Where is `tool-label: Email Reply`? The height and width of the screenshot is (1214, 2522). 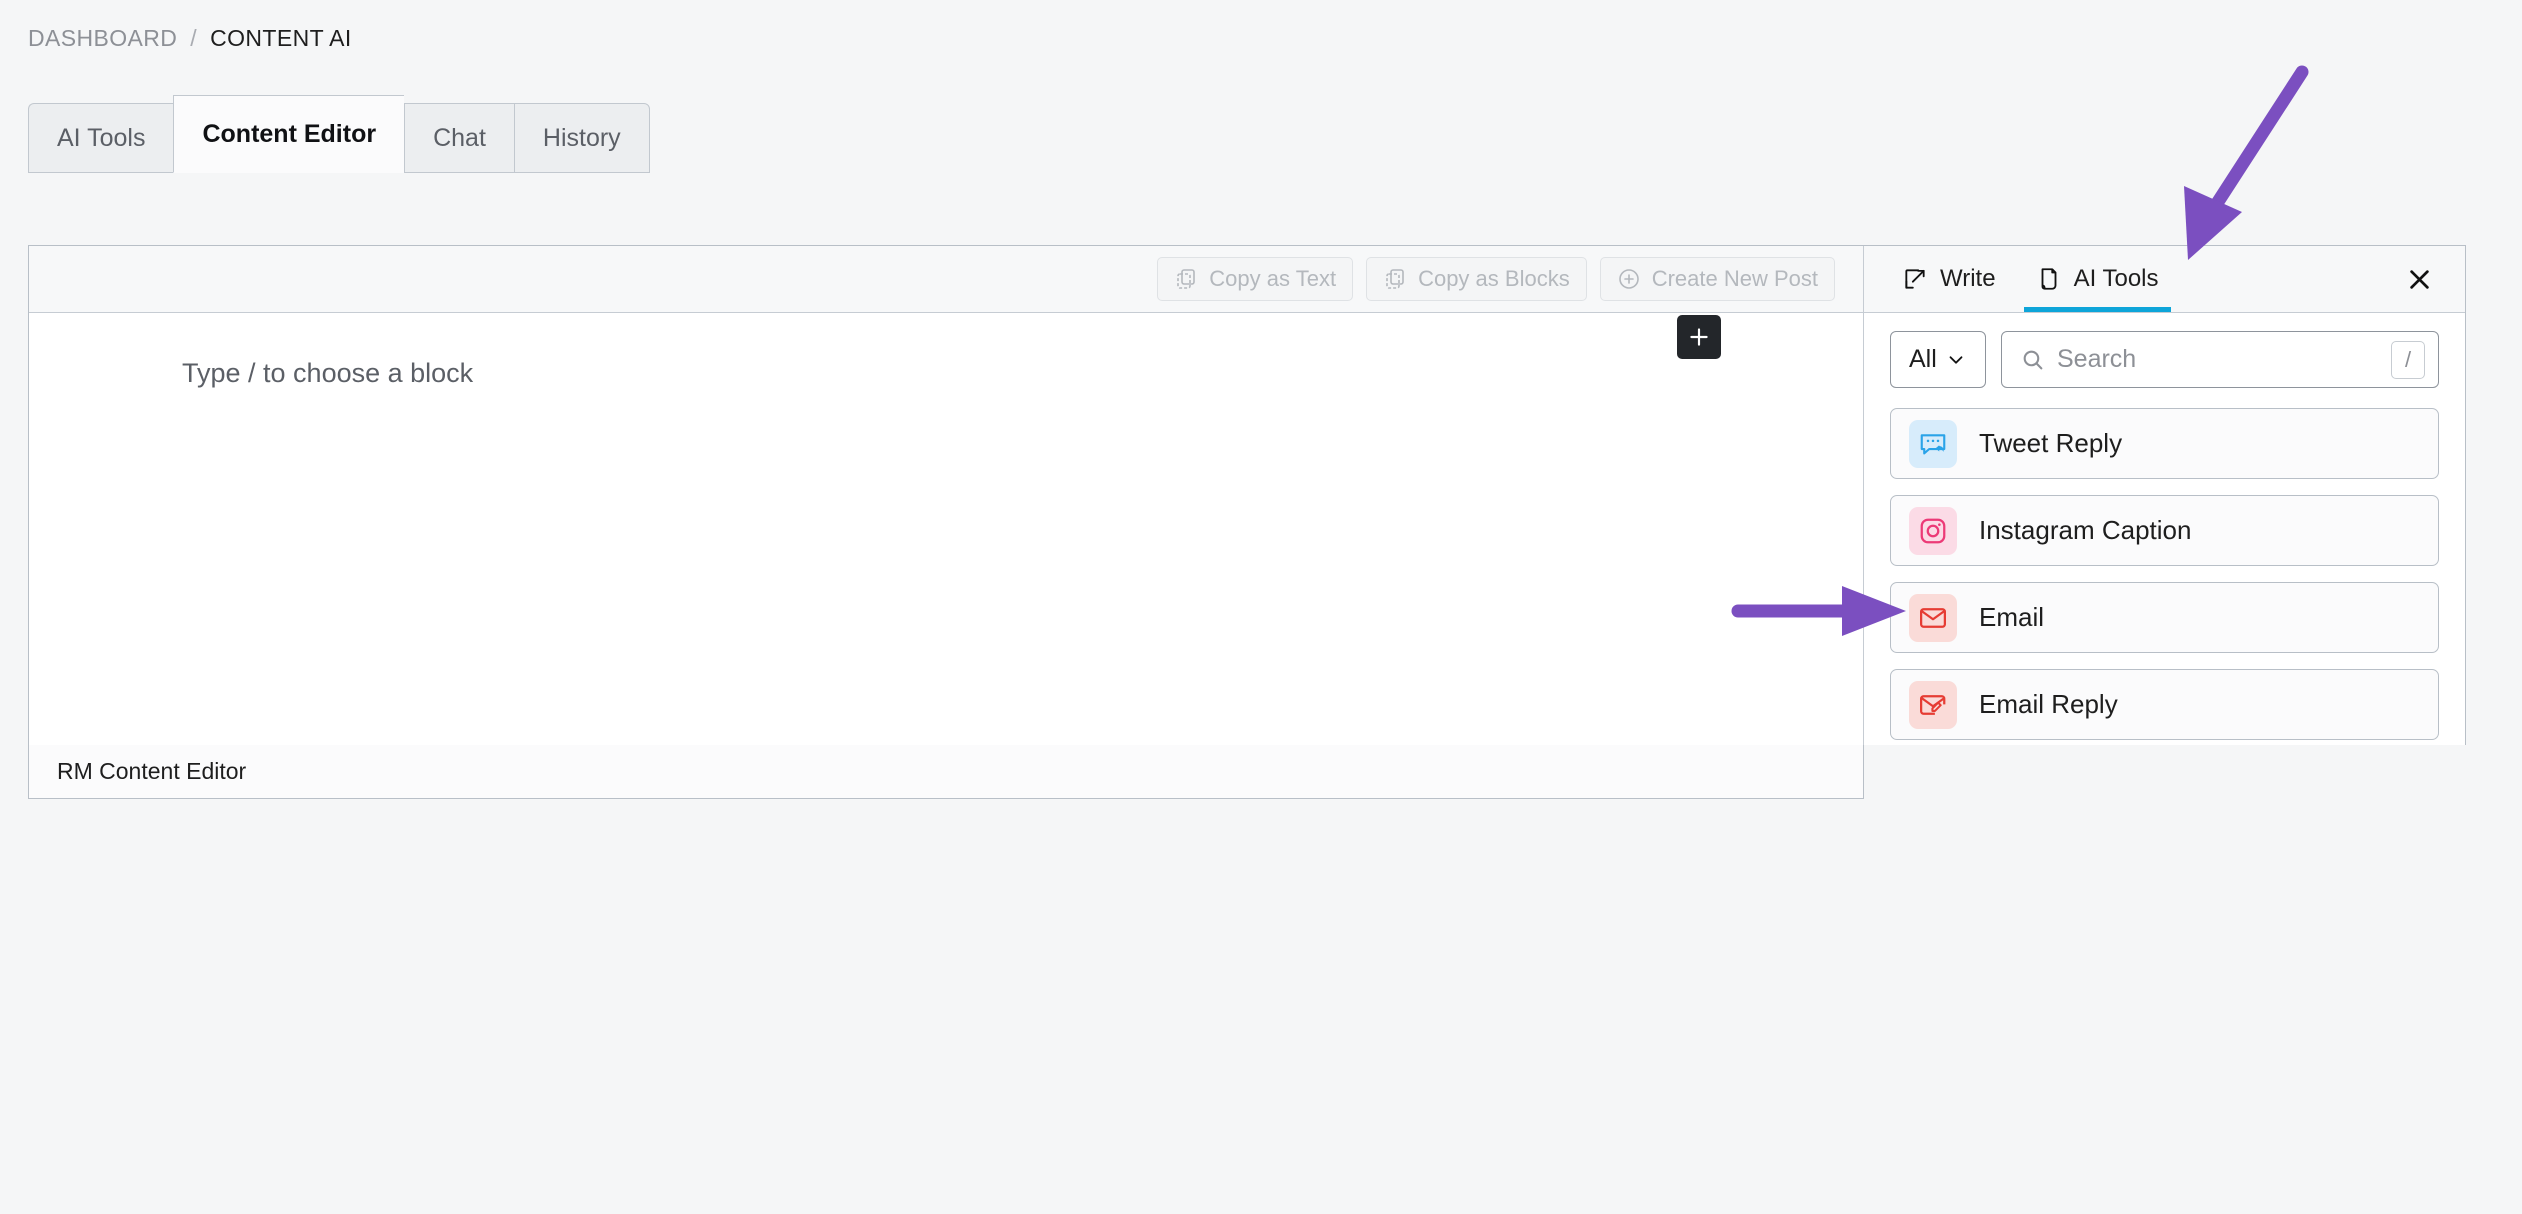
tool-label: Email Reply is located at coordinates (2048, 704).